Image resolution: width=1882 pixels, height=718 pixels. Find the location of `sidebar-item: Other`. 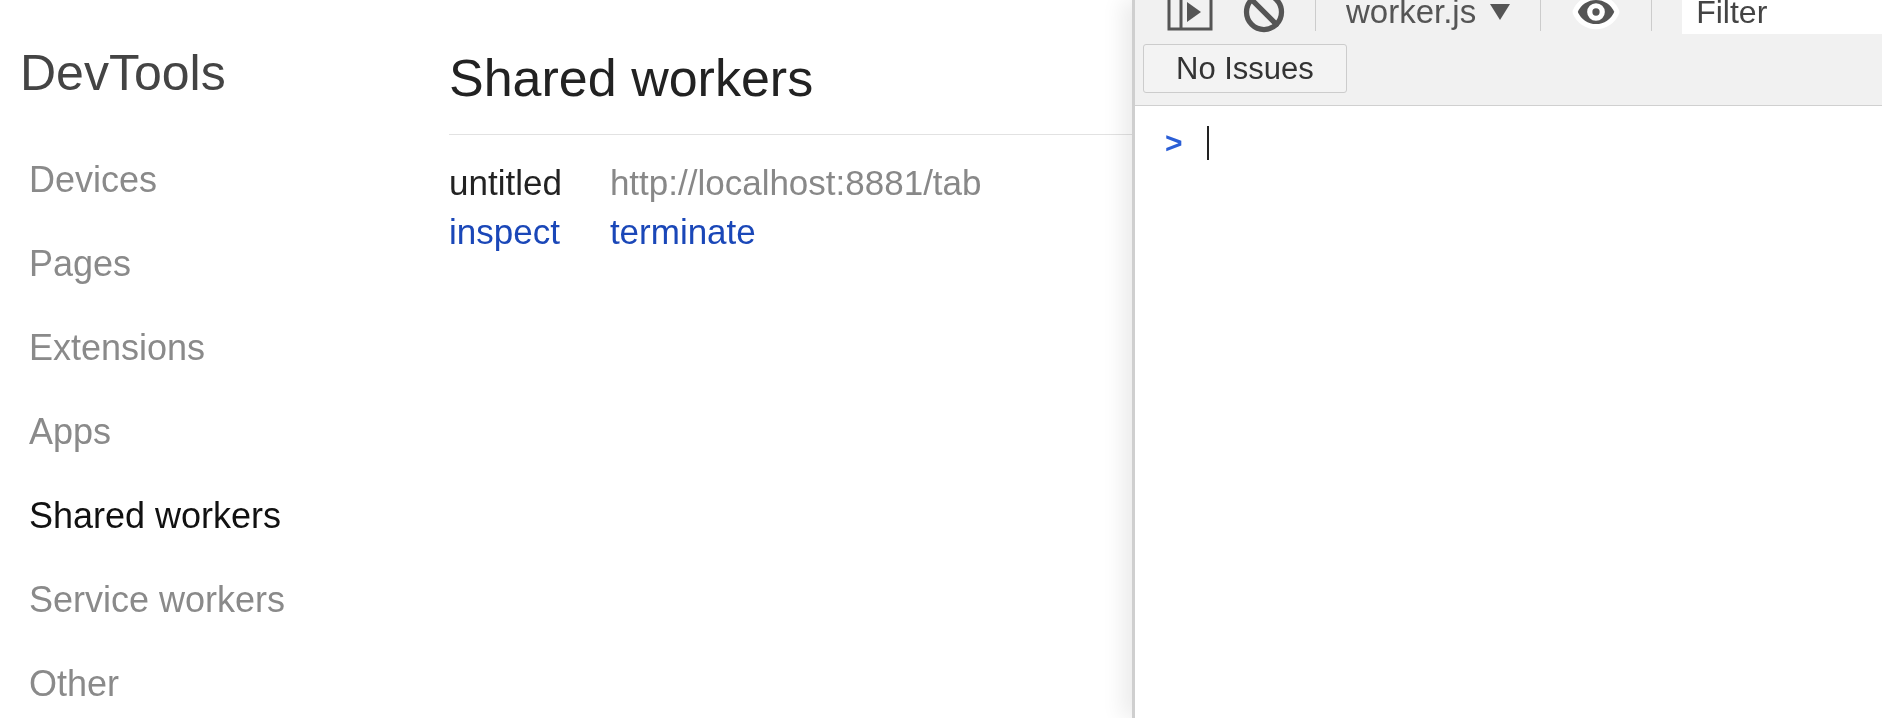

sidebar-item: Other is located at coordinates (70, 680).